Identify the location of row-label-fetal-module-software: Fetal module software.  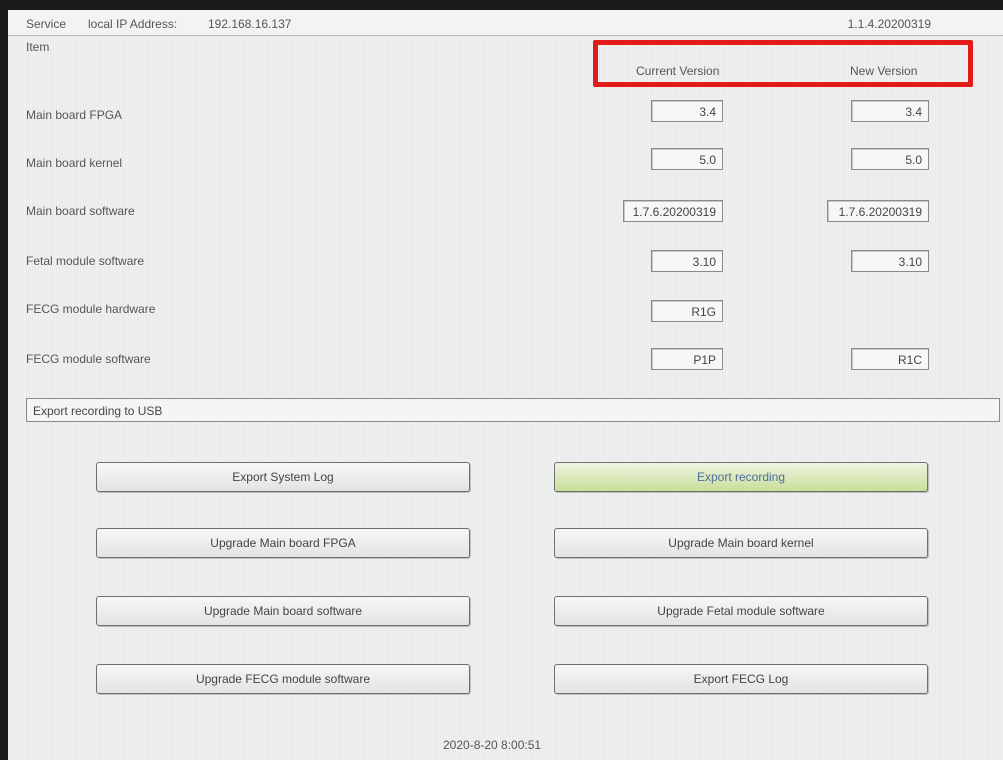
(85, 261).